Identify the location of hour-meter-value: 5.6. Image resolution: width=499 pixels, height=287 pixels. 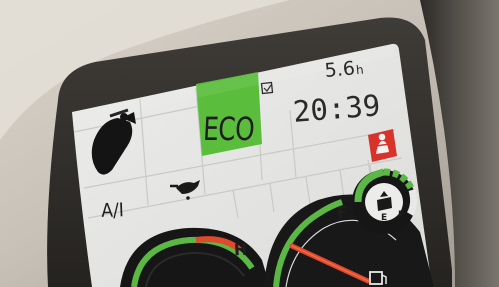
(339, 69).